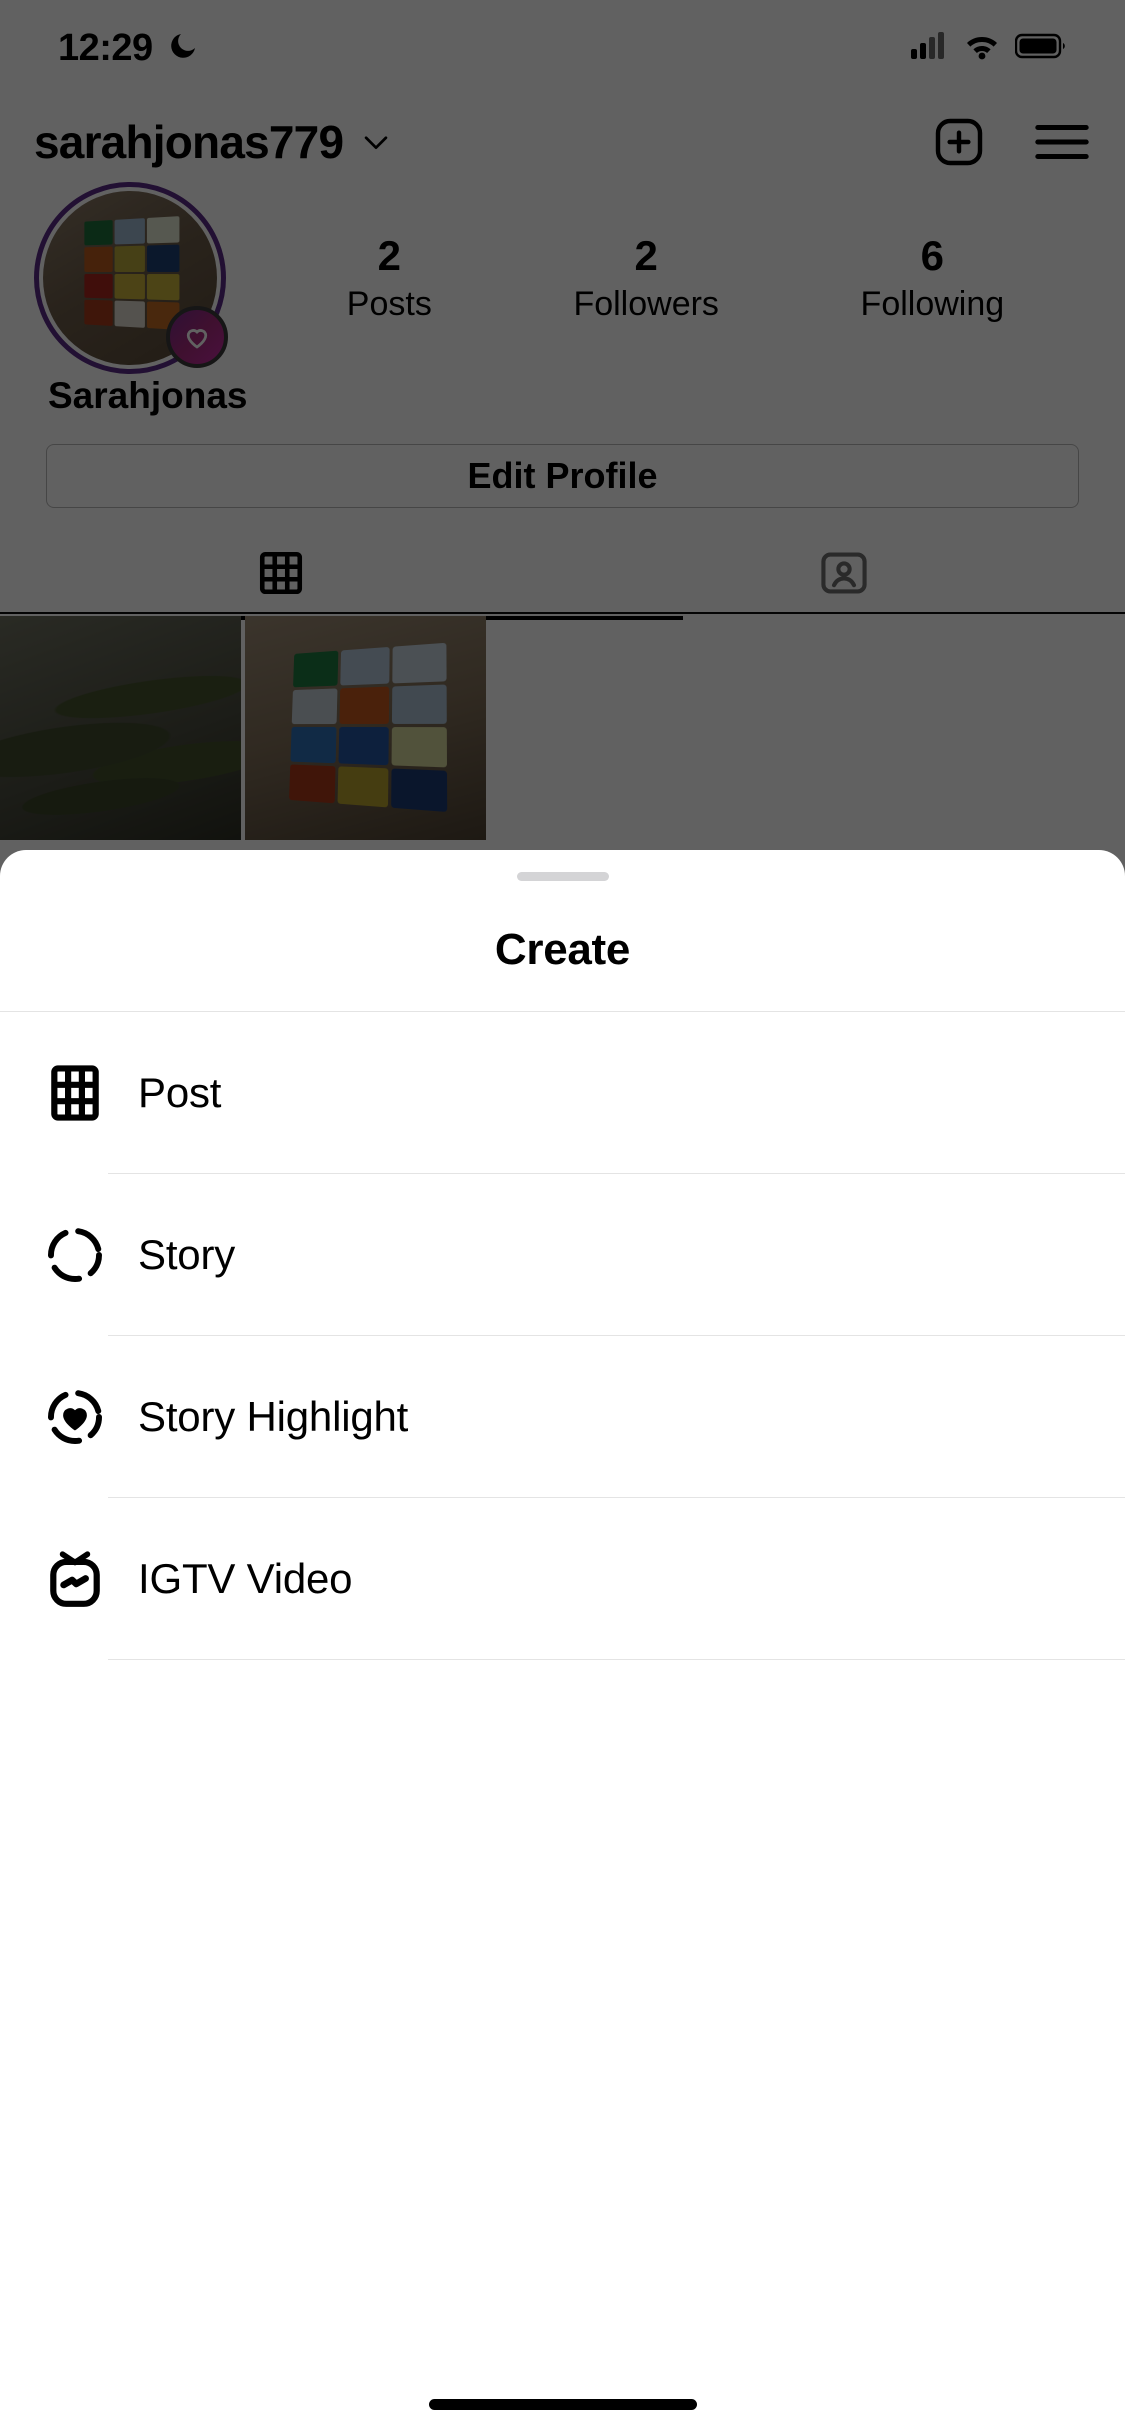 The height and width of the screenshot is (2436, 1125). Describe the element at coordinates (616, 1659) in the screenshot. I see `list-divider` at that location.